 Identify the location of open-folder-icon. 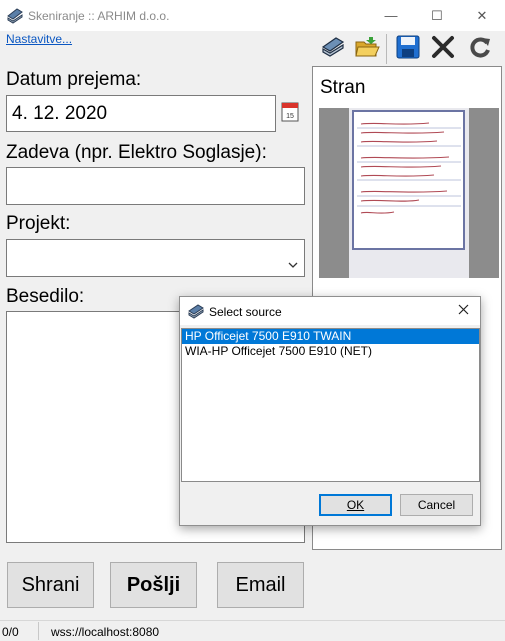
(367, 49).